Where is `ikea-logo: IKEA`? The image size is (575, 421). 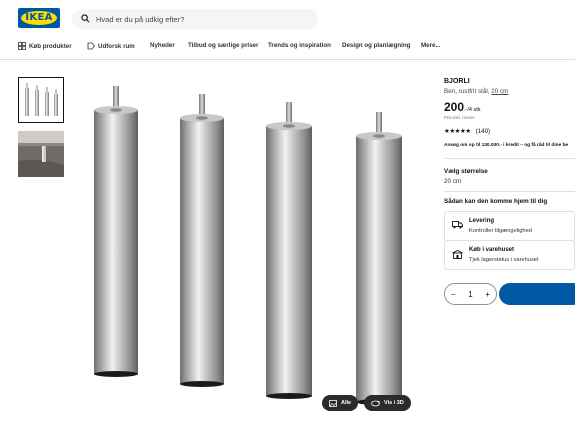 ikea-logo: IKEA is located at coordinates (39, 18).